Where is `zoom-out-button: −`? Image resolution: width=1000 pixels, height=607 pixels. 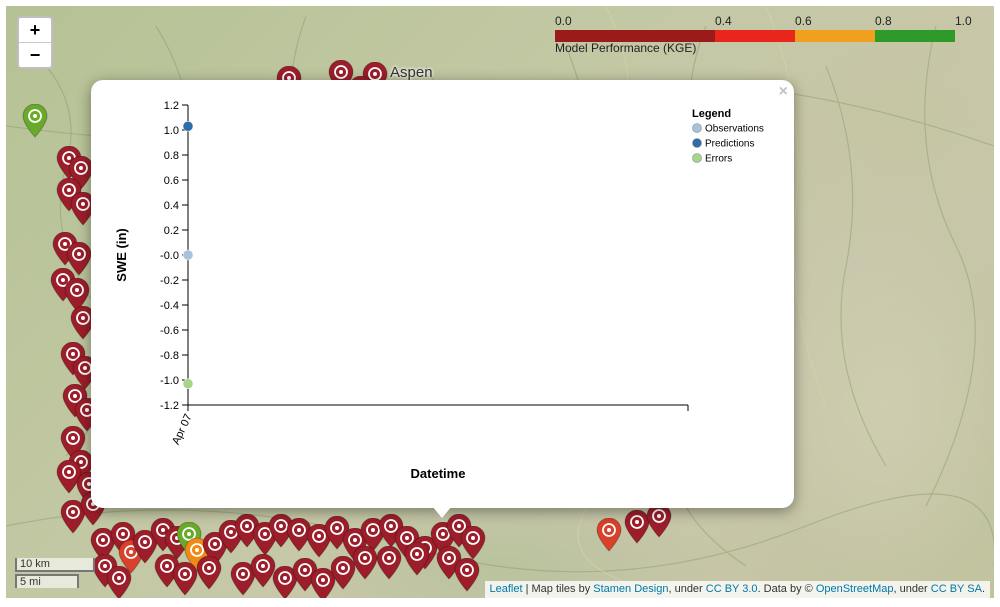 zoom-out-button: − is located at coordinates (35, 55).